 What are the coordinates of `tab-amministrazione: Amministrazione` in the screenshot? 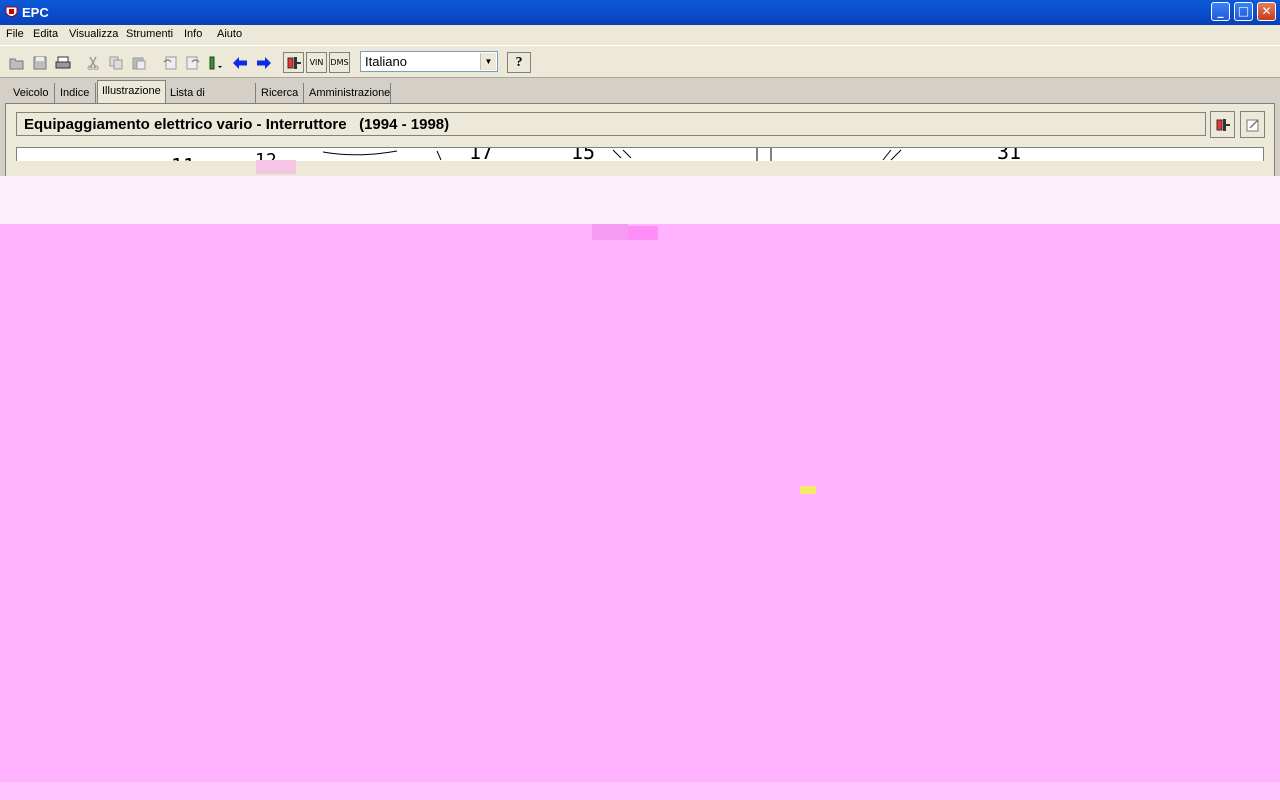 It's located at (348, 93).